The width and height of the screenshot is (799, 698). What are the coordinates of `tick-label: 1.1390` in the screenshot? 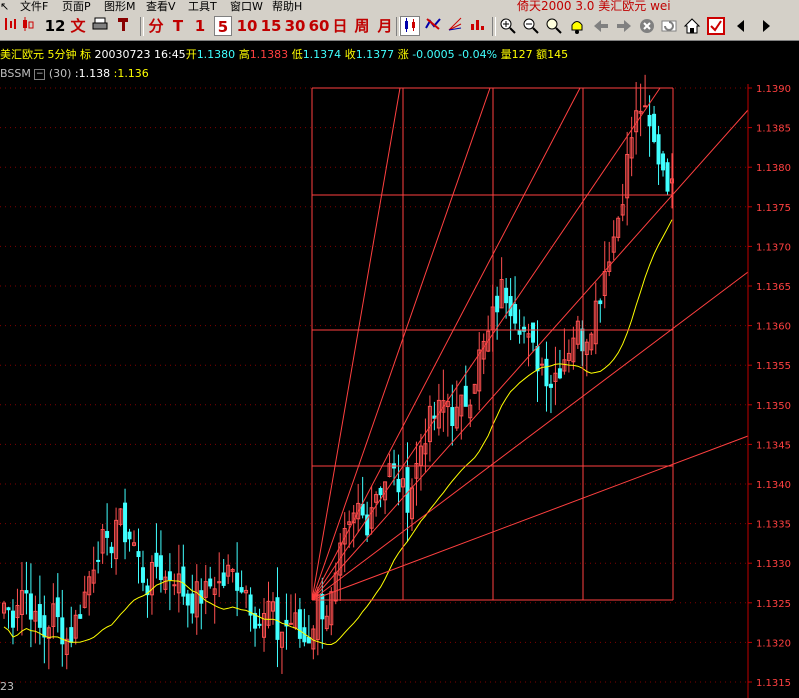 It's located at (773, 89).